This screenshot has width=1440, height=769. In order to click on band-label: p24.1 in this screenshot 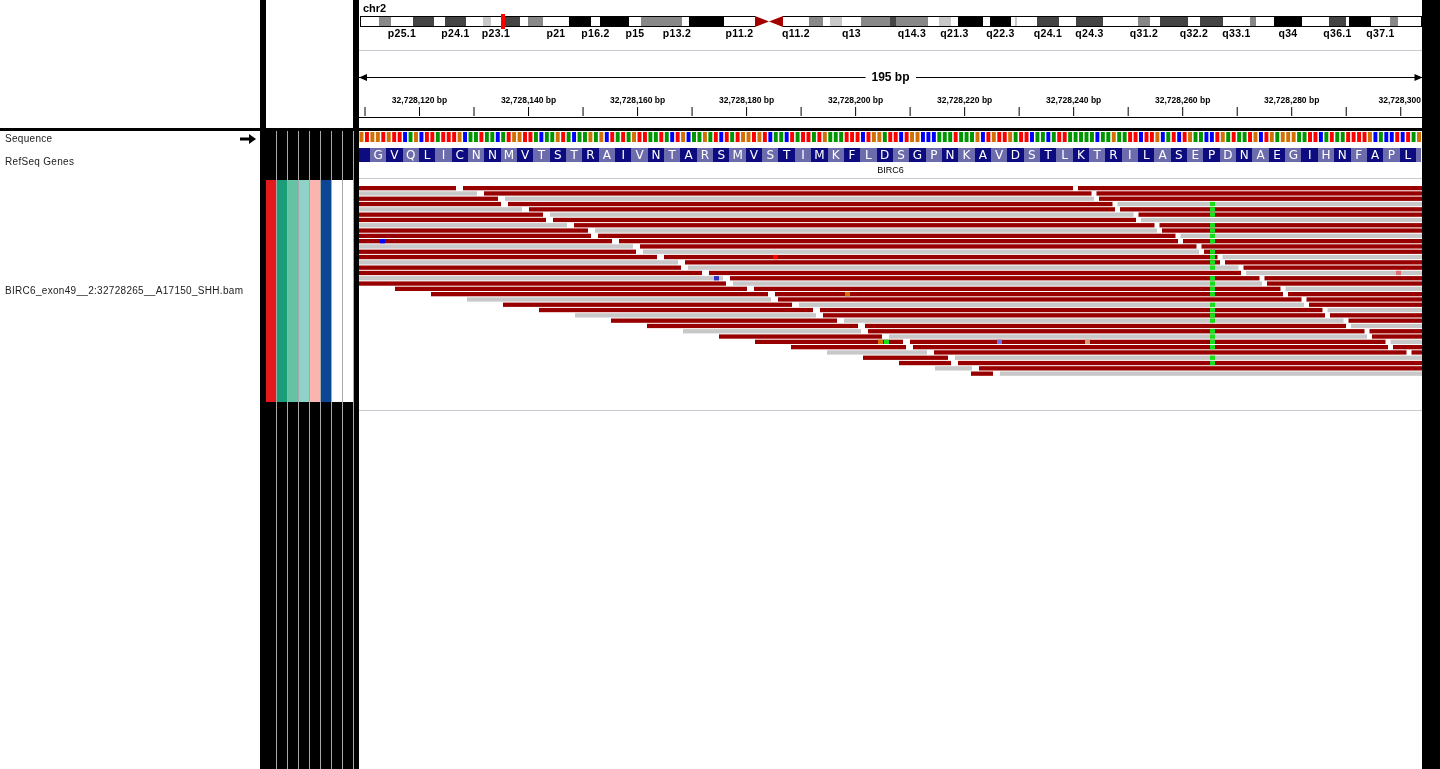, I will do `click(455, 33)`.